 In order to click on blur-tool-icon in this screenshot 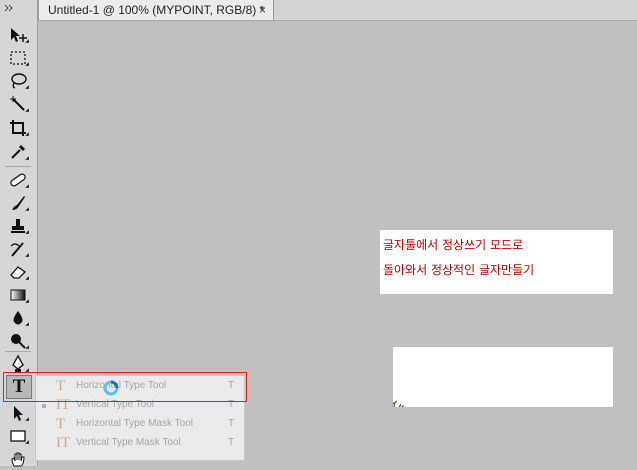, I will do `click(18, 318)`.